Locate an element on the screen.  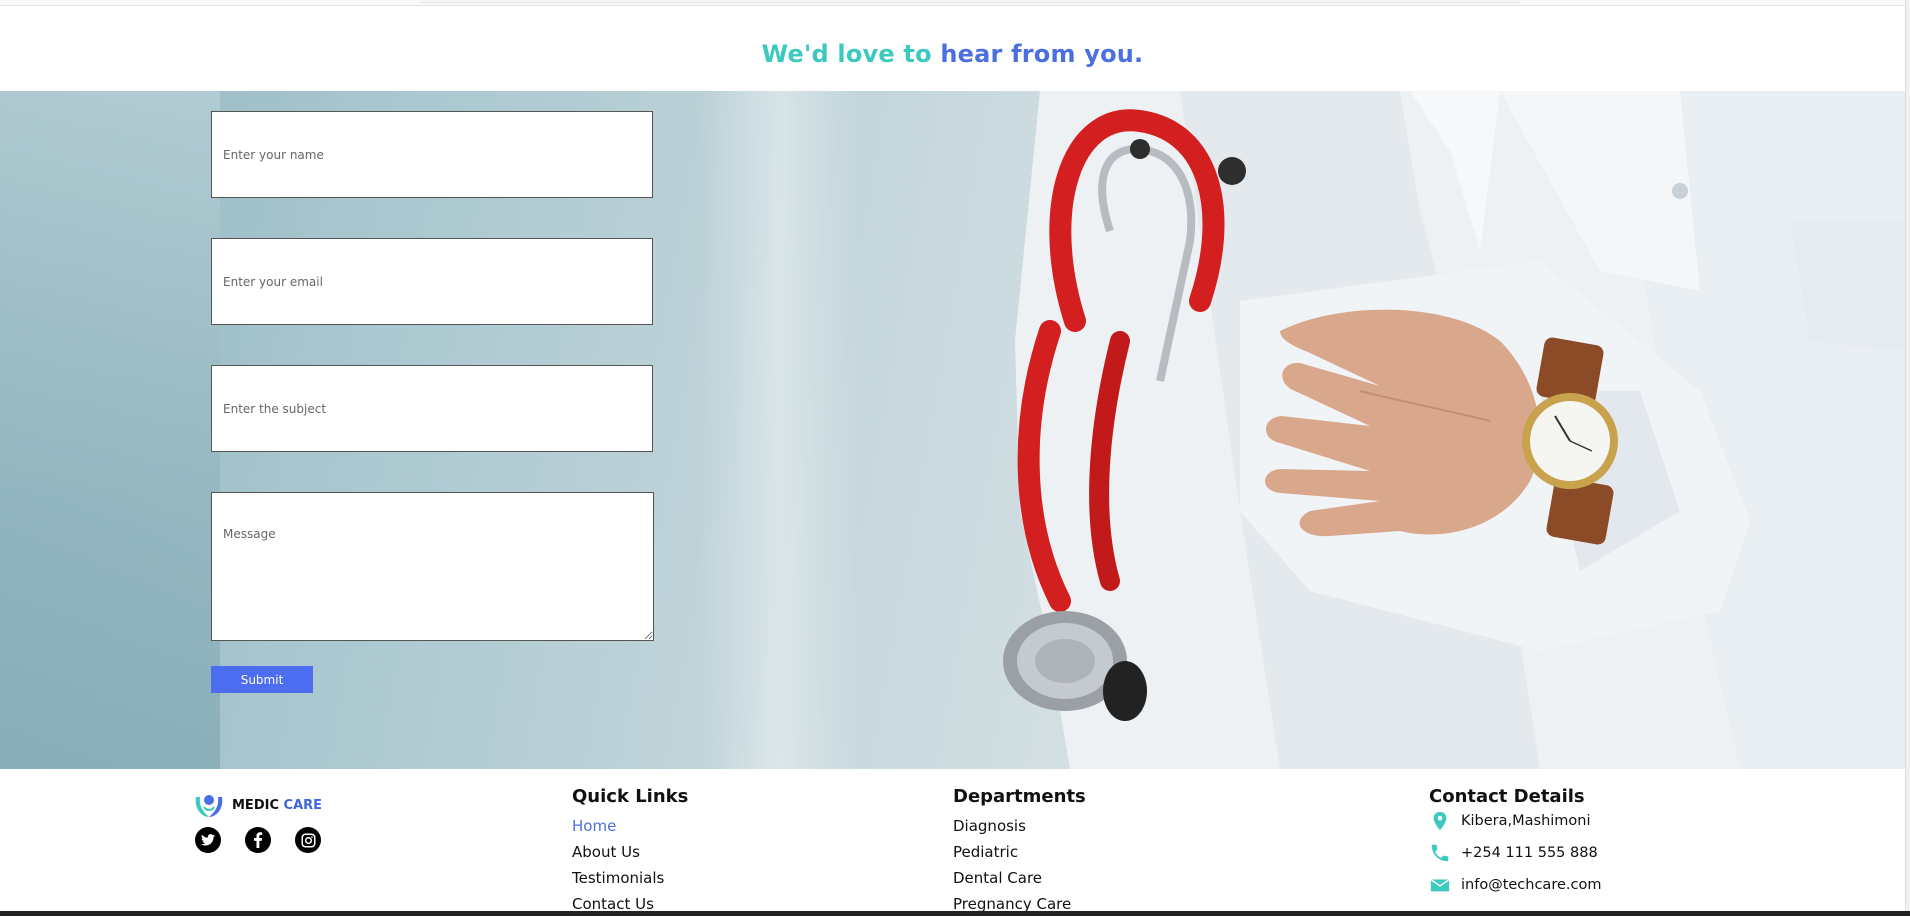
submit-button: Submit is located at coordinates (262, 679).